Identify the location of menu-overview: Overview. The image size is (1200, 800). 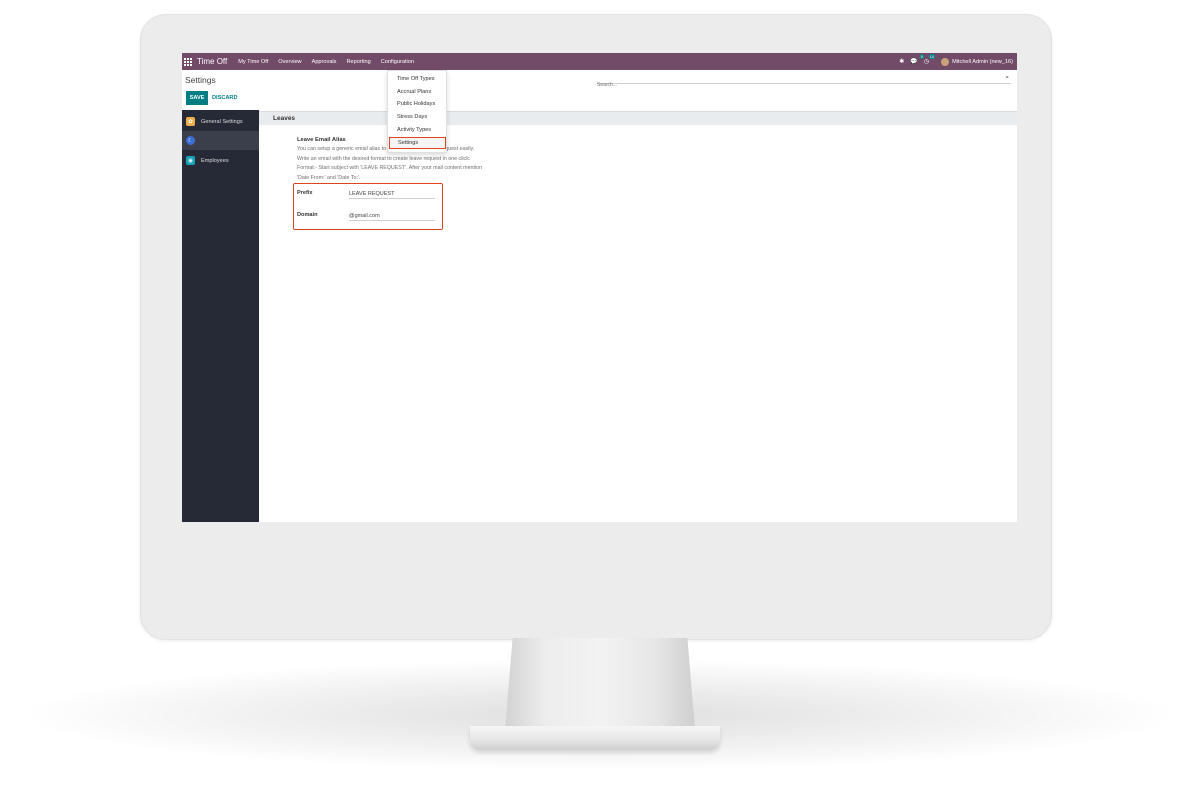
(289, 62).